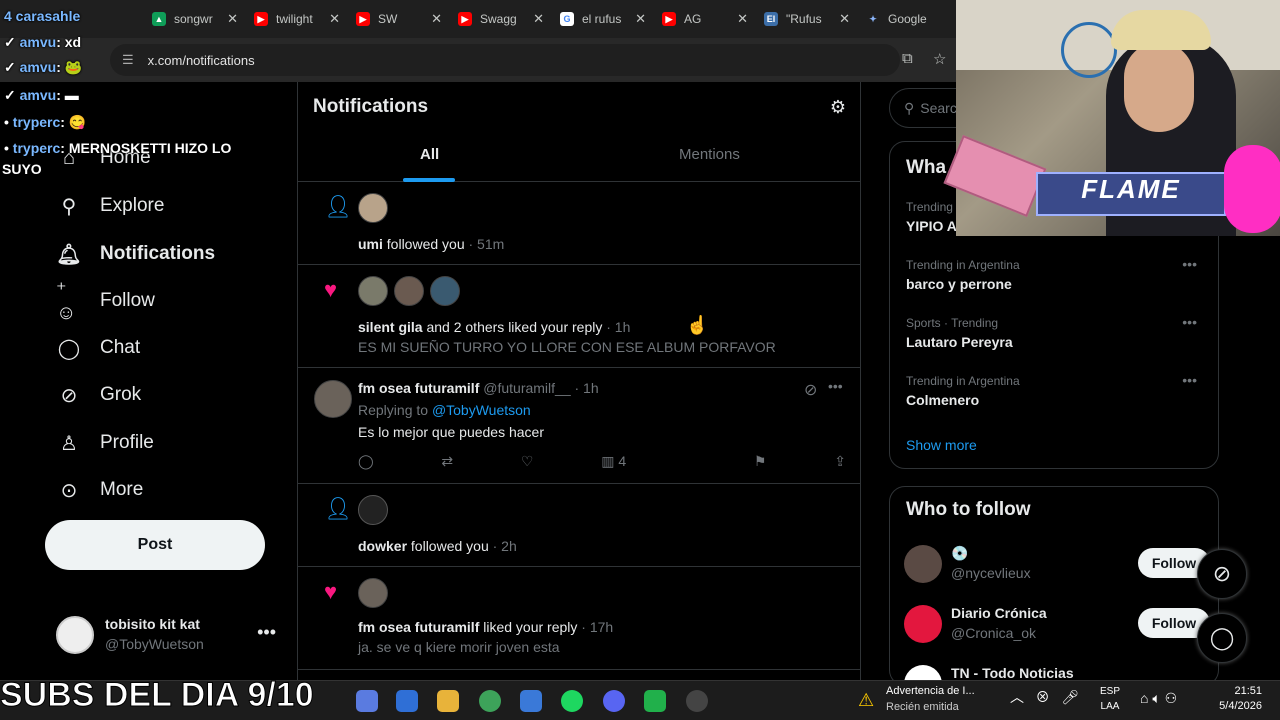 The image size is (1280, 720). I want to click on browser-tab: ▲ songwr ✕, so click(195, 19).